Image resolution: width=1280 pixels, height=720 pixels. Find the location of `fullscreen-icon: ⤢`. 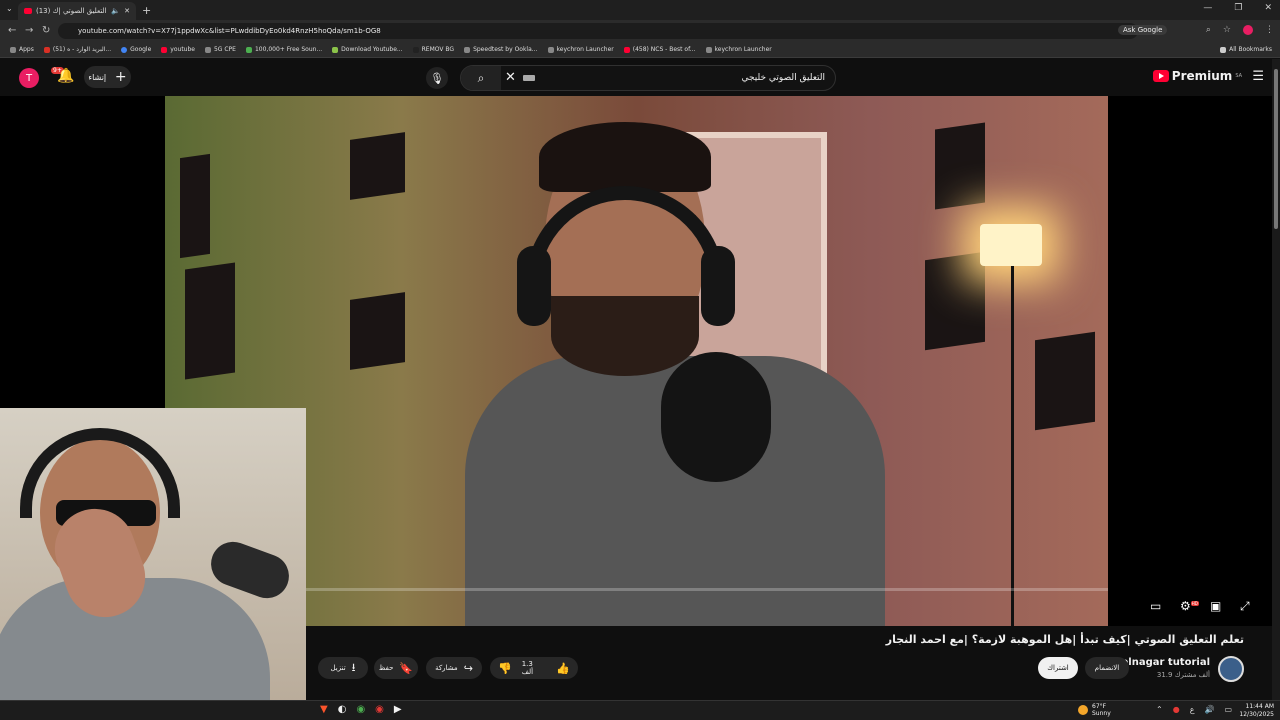

fullscreen-icon: ⤢ is located at coordinates (1245, 606).